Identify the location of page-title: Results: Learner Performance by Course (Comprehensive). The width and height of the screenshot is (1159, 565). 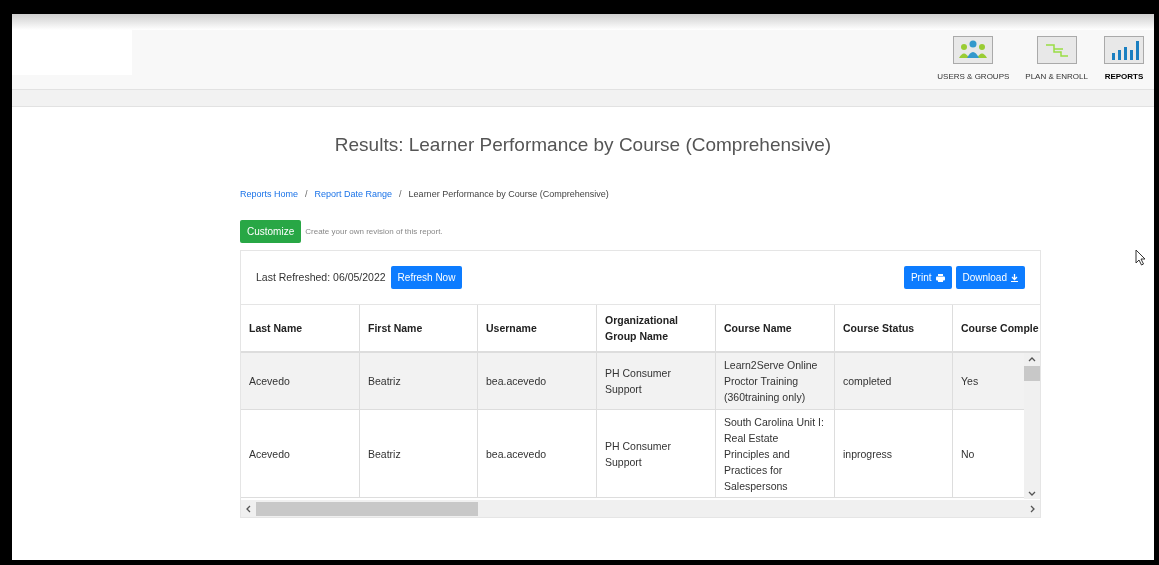
(583, 145).